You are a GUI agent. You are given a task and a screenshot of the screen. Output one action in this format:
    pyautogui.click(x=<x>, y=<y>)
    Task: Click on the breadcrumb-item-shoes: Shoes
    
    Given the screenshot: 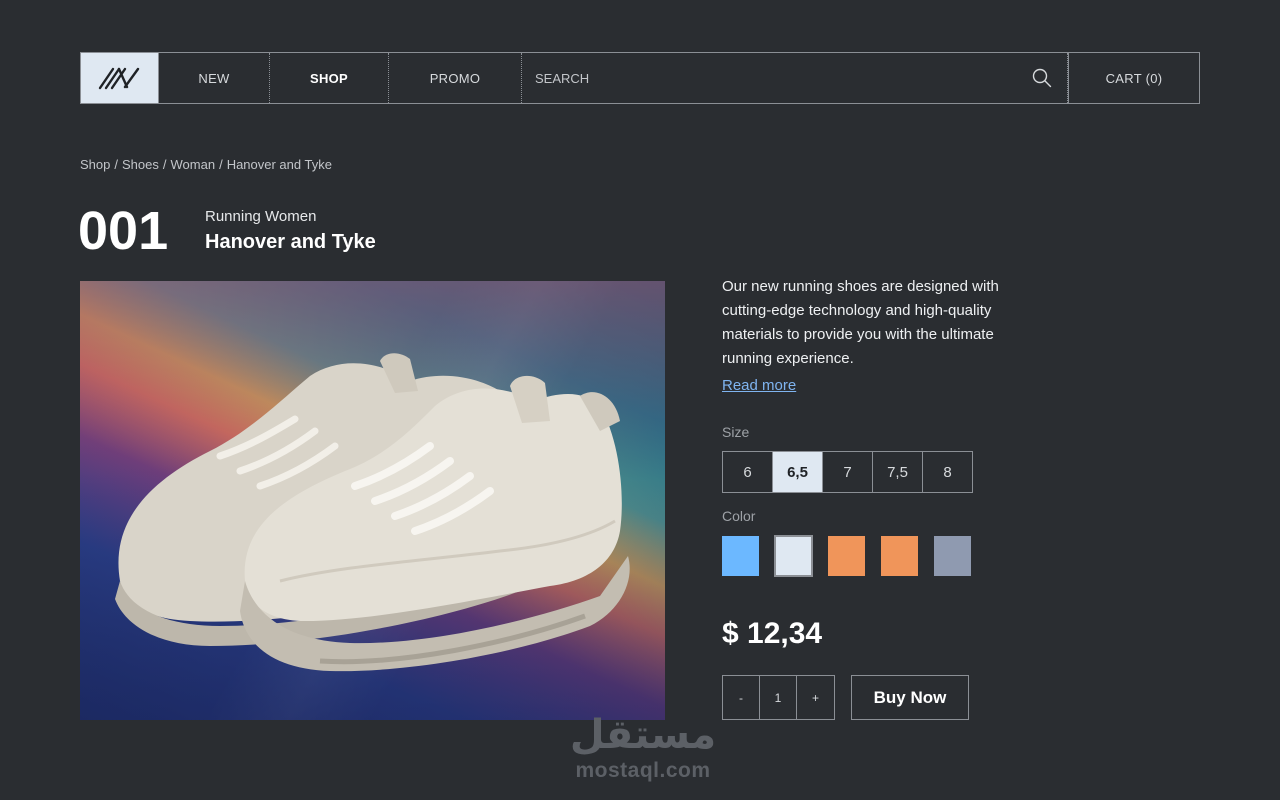 What is the action you would take?
    pyautogui.click(x=140, y=164)
    